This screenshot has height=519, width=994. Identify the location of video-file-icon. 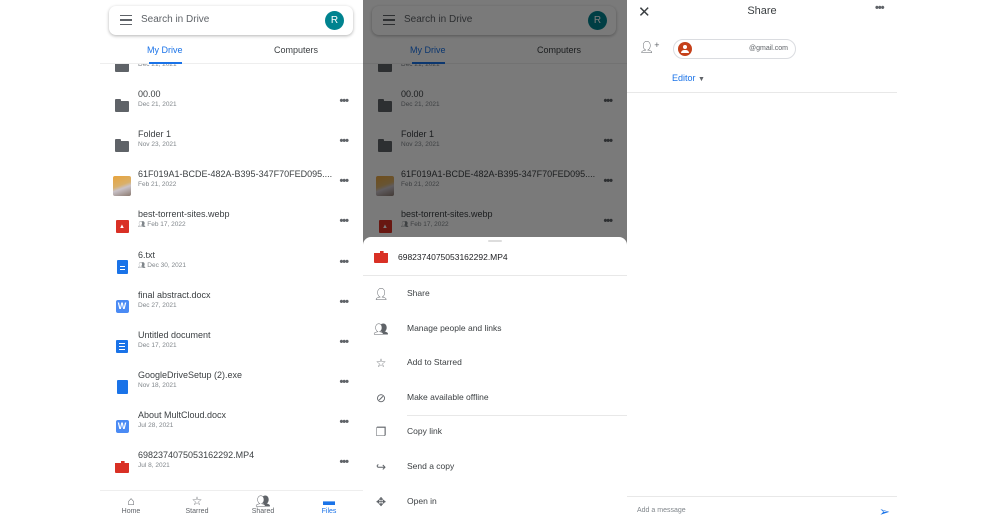
(122, 467).